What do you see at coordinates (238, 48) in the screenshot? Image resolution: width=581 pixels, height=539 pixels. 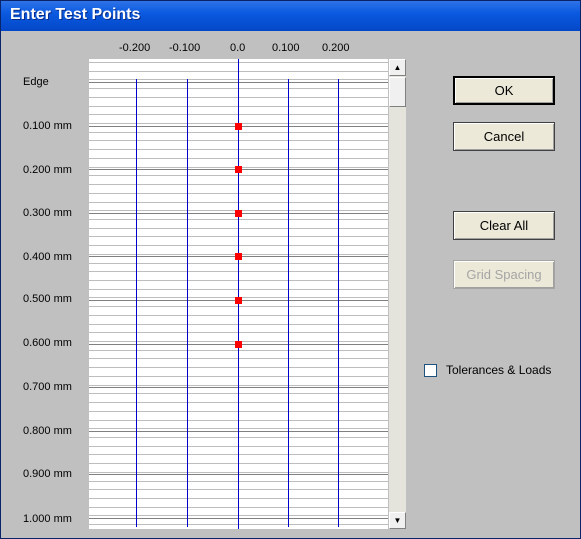 I see `column-label: 0.0` at bounding box center [238, 48].